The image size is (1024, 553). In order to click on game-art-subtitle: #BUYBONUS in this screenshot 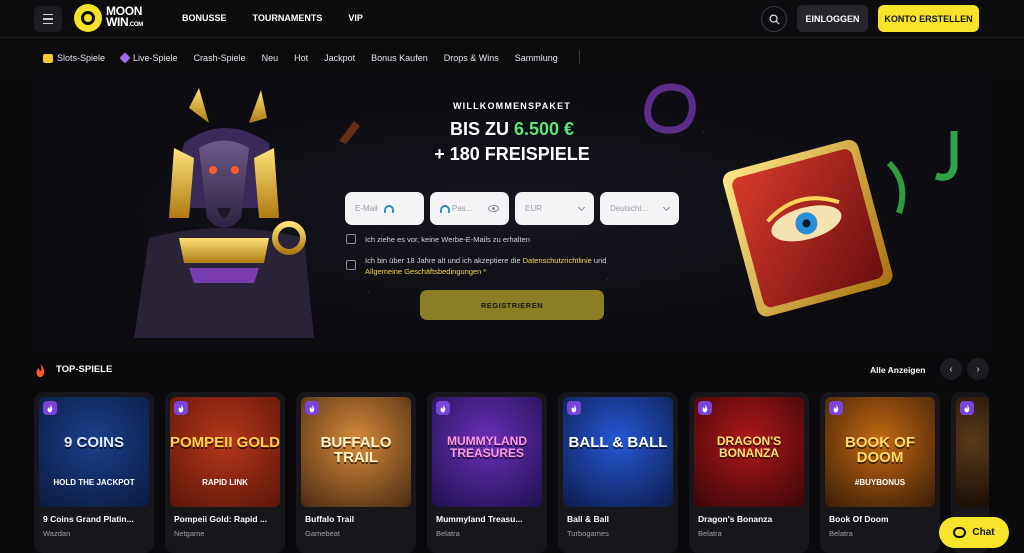, I will do `click(880, 482)`.